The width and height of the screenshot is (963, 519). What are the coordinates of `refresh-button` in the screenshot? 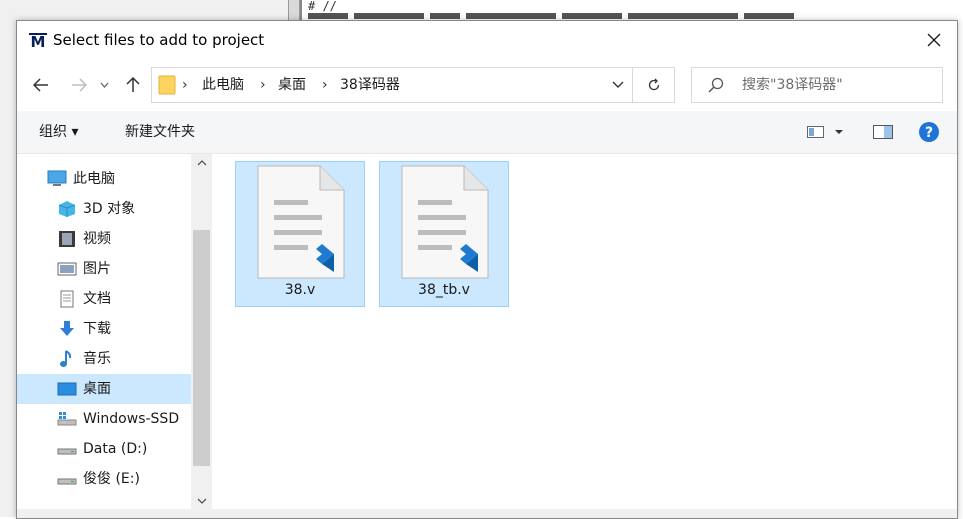 It's located at (654, 85).